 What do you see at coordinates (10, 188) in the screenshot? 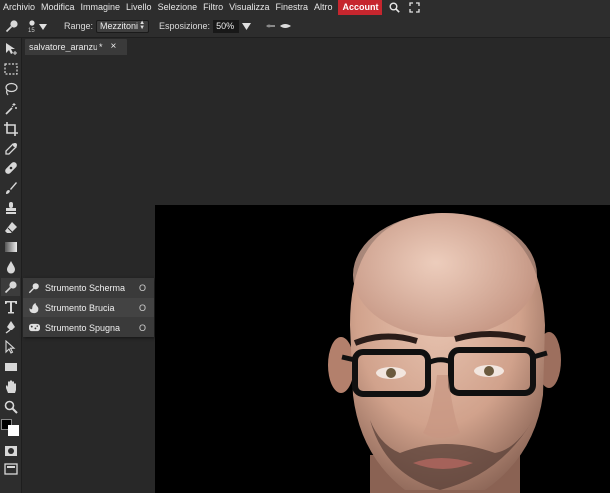
I see `brush-tool-icon` at bounding box center [10, 188].